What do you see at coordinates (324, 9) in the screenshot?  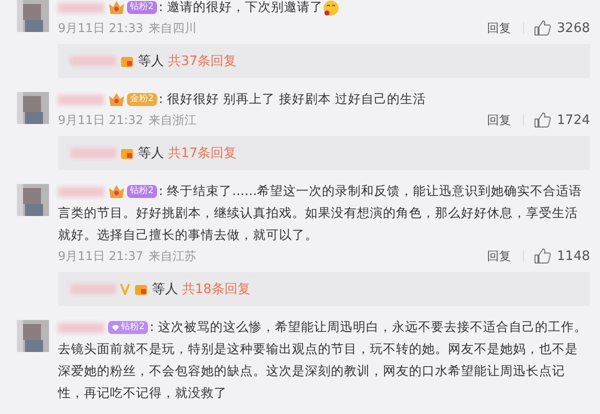 I see `comment-text: 钻粉2 : 邀请的很好，下次别邀请了` at bounding box center [324, 9].